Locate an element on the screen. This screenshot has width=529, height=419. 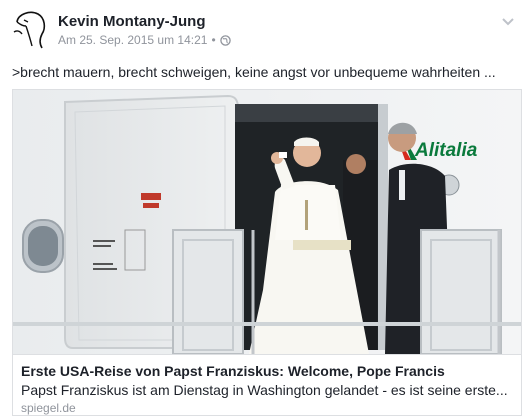
avatar-sketch-icon is located at coordinates (29, 30).